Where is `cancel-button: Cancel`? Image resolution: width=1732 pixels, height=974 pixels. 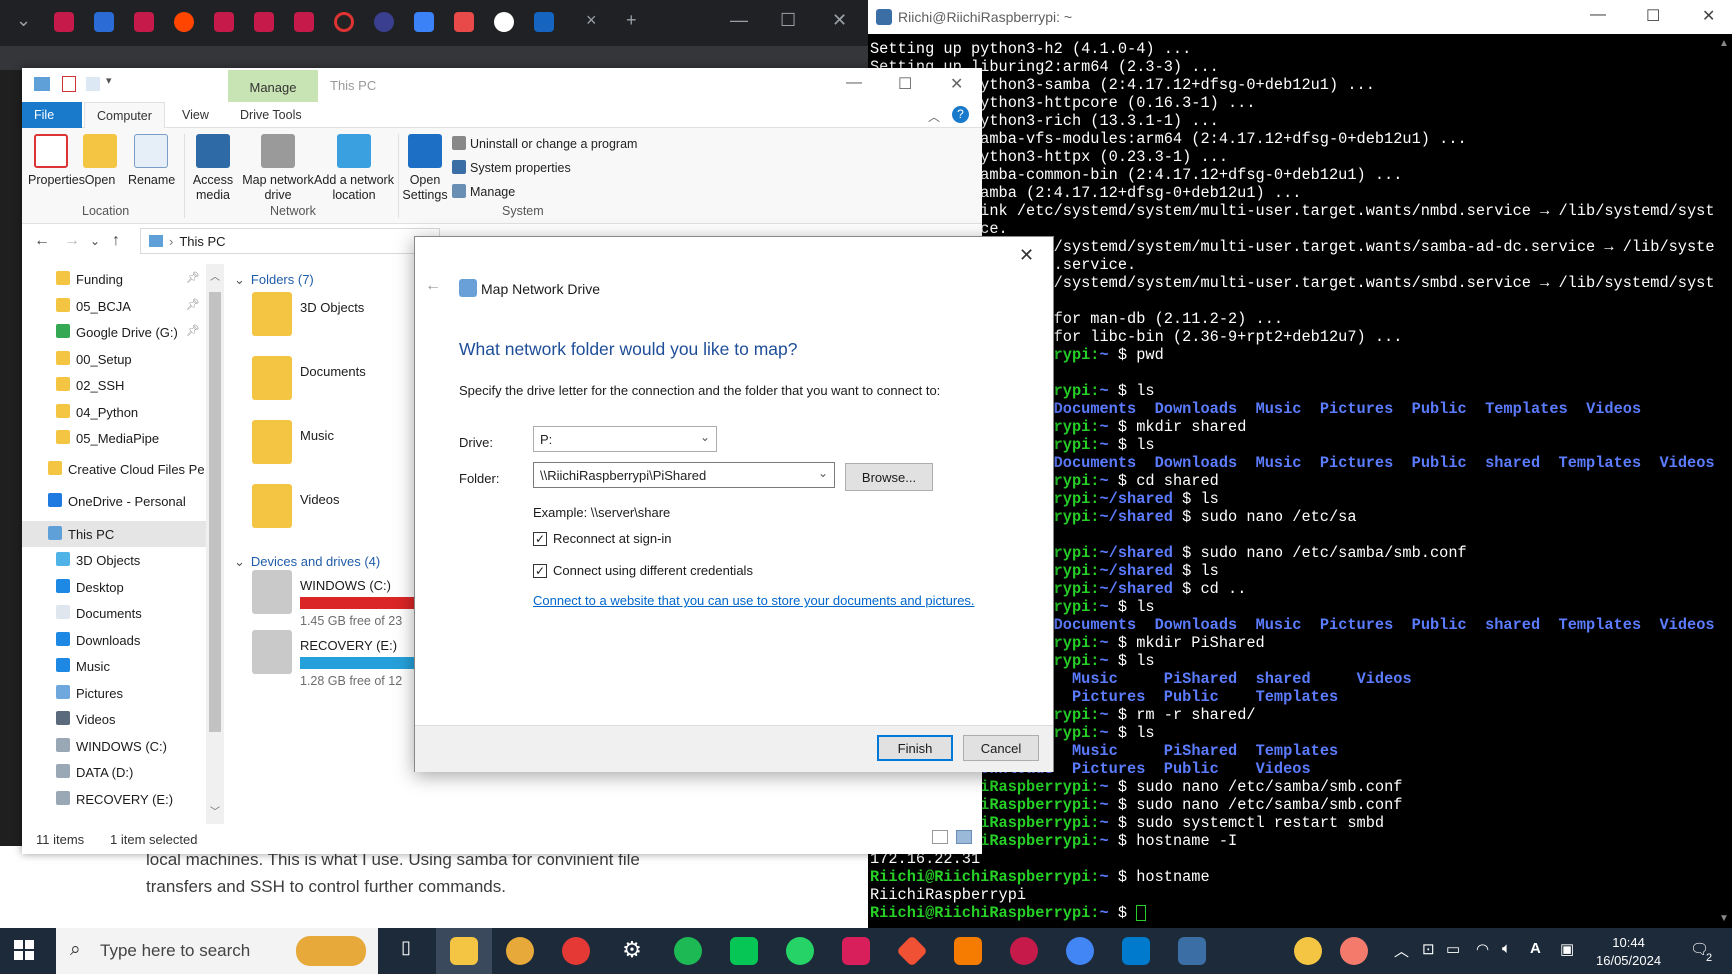
cancel-button: Cancel is located at coordinates (1001, 748).